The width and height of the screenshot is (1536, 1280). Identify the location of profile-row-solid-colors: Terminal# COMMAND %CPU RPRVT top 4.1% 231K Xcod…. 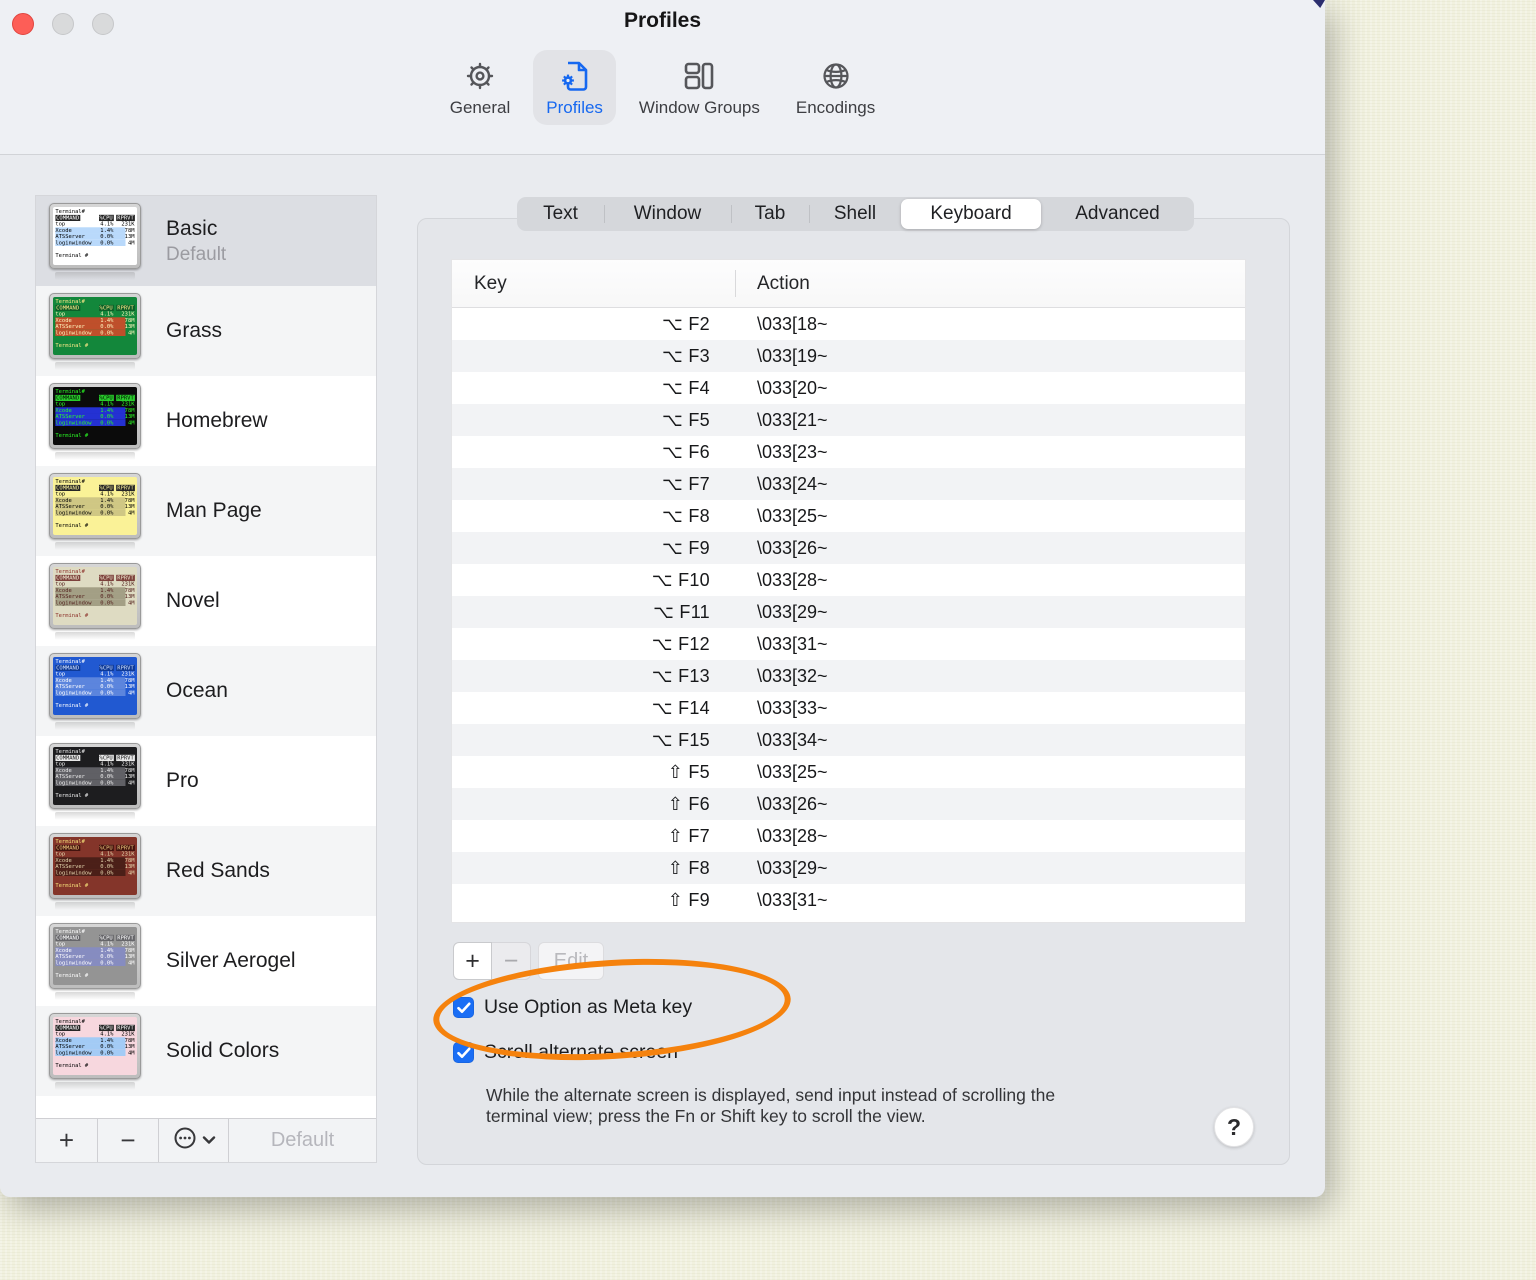
(206, 1051).